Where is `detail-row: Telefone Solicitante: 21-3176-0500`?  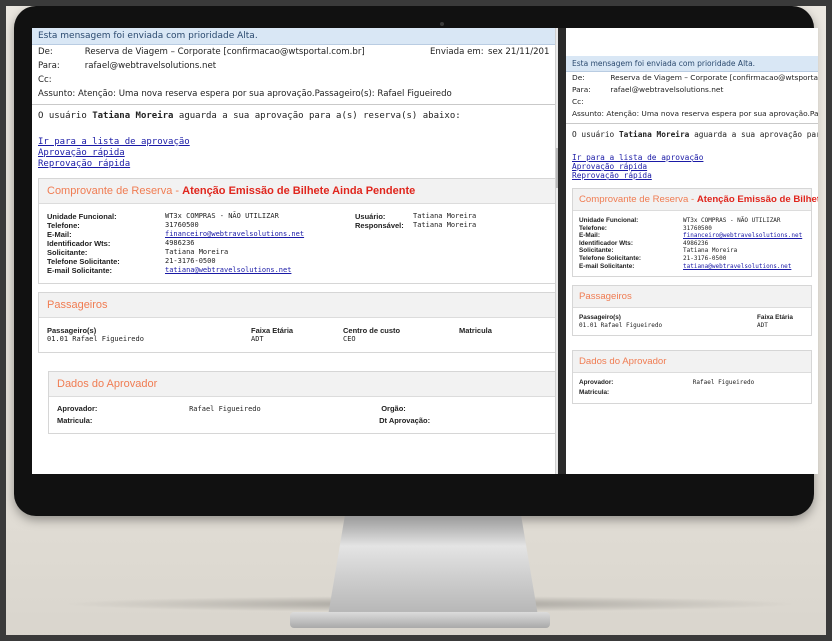 detail-row: Telefone Solicitante: 21-3176-0500 is located at coordinates (692, 259).